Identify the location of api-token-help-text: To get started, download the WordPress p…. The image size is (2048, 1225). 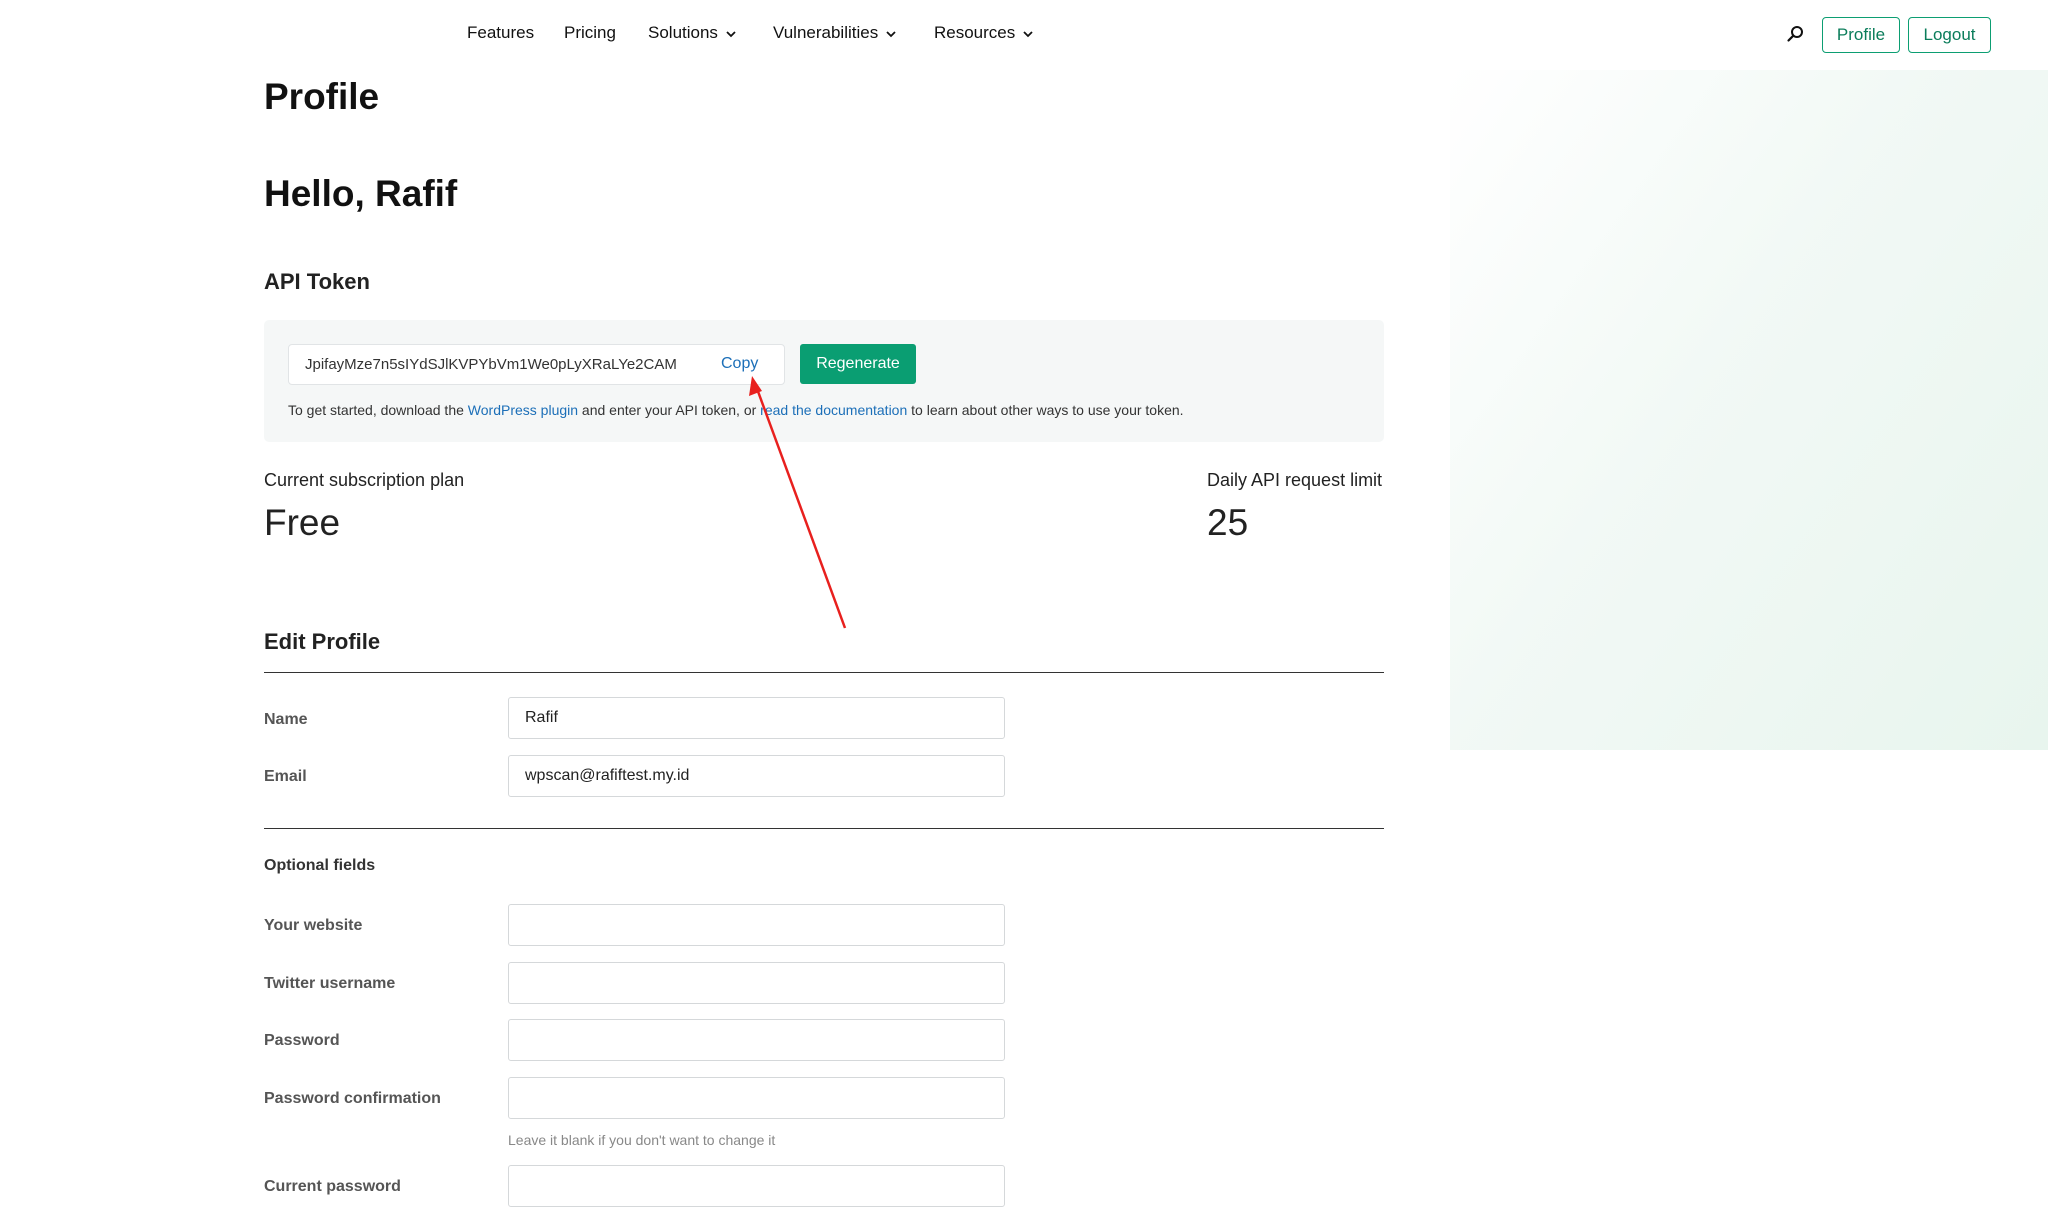
(736, 410).